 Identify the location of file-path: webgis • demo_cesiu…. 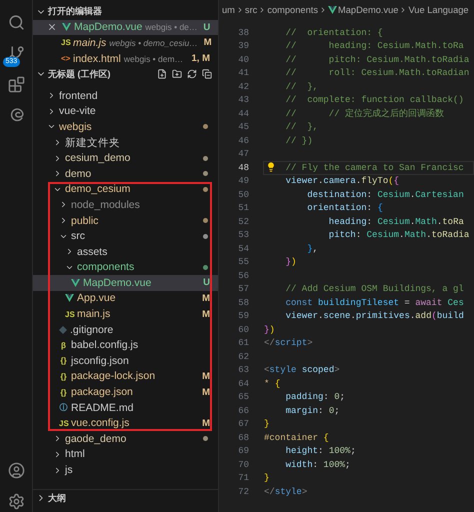
(153, 43).